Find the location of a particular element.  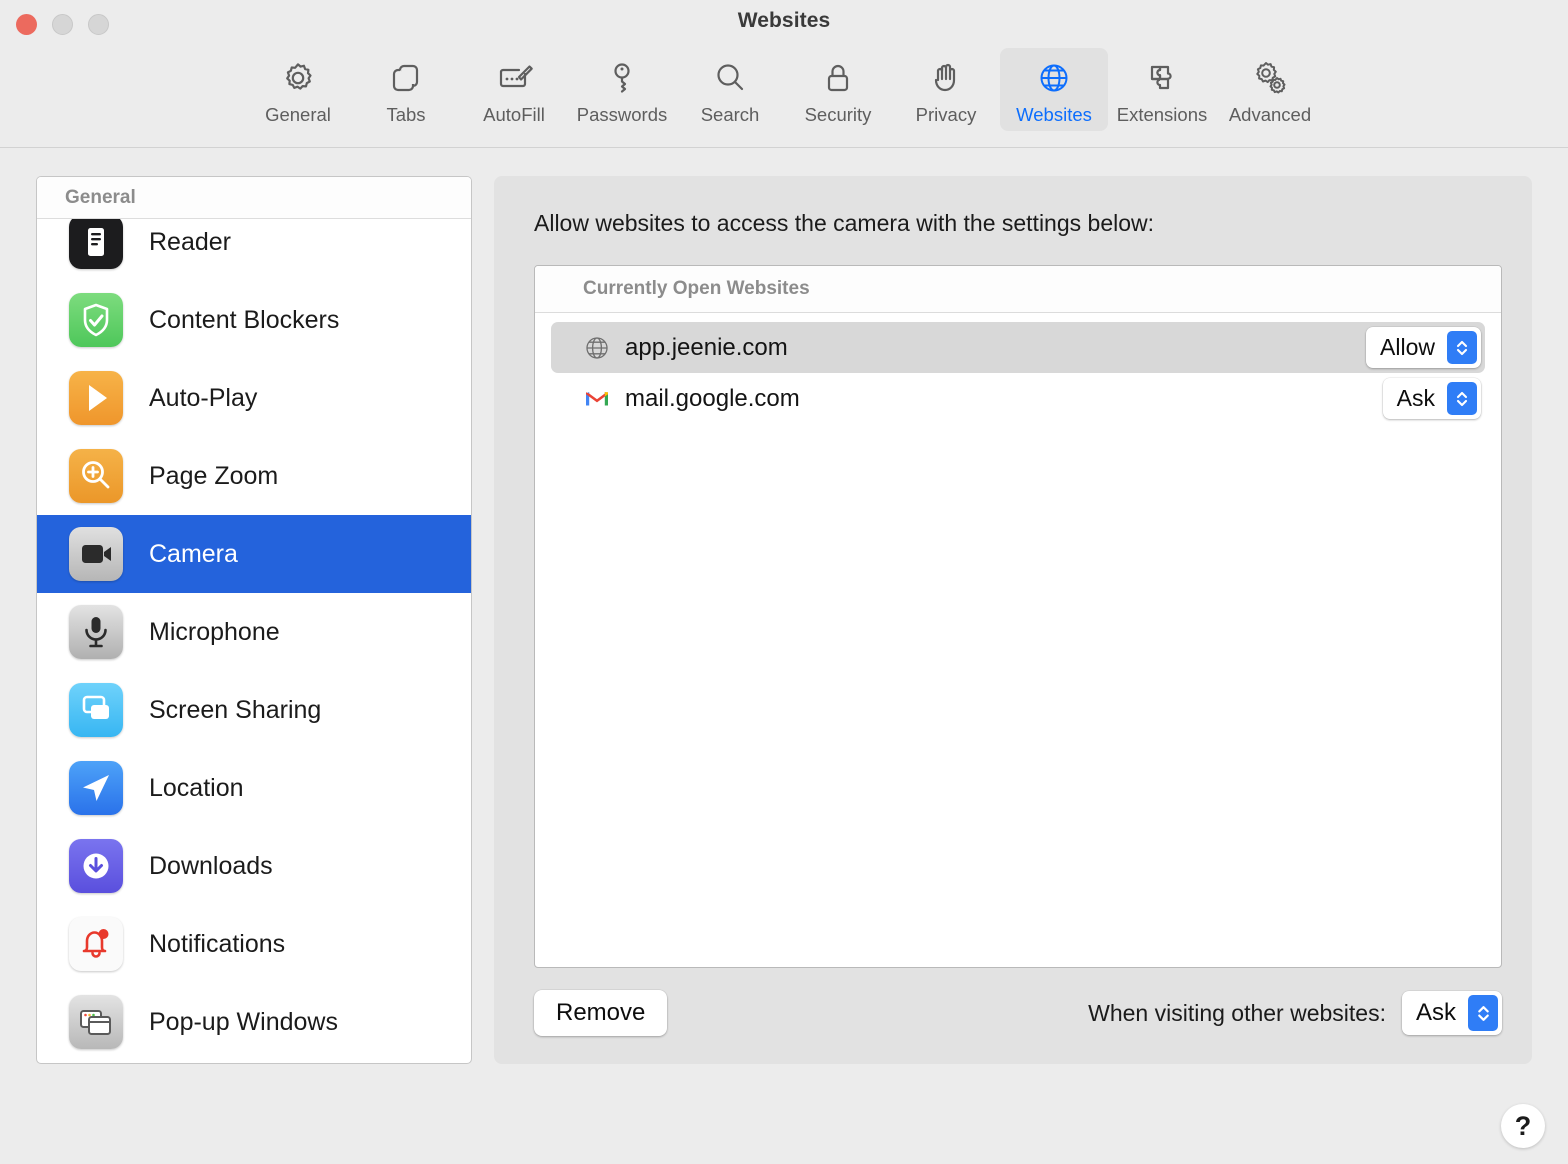

gmail-favicon-icon is located at coordinates (597, 399).